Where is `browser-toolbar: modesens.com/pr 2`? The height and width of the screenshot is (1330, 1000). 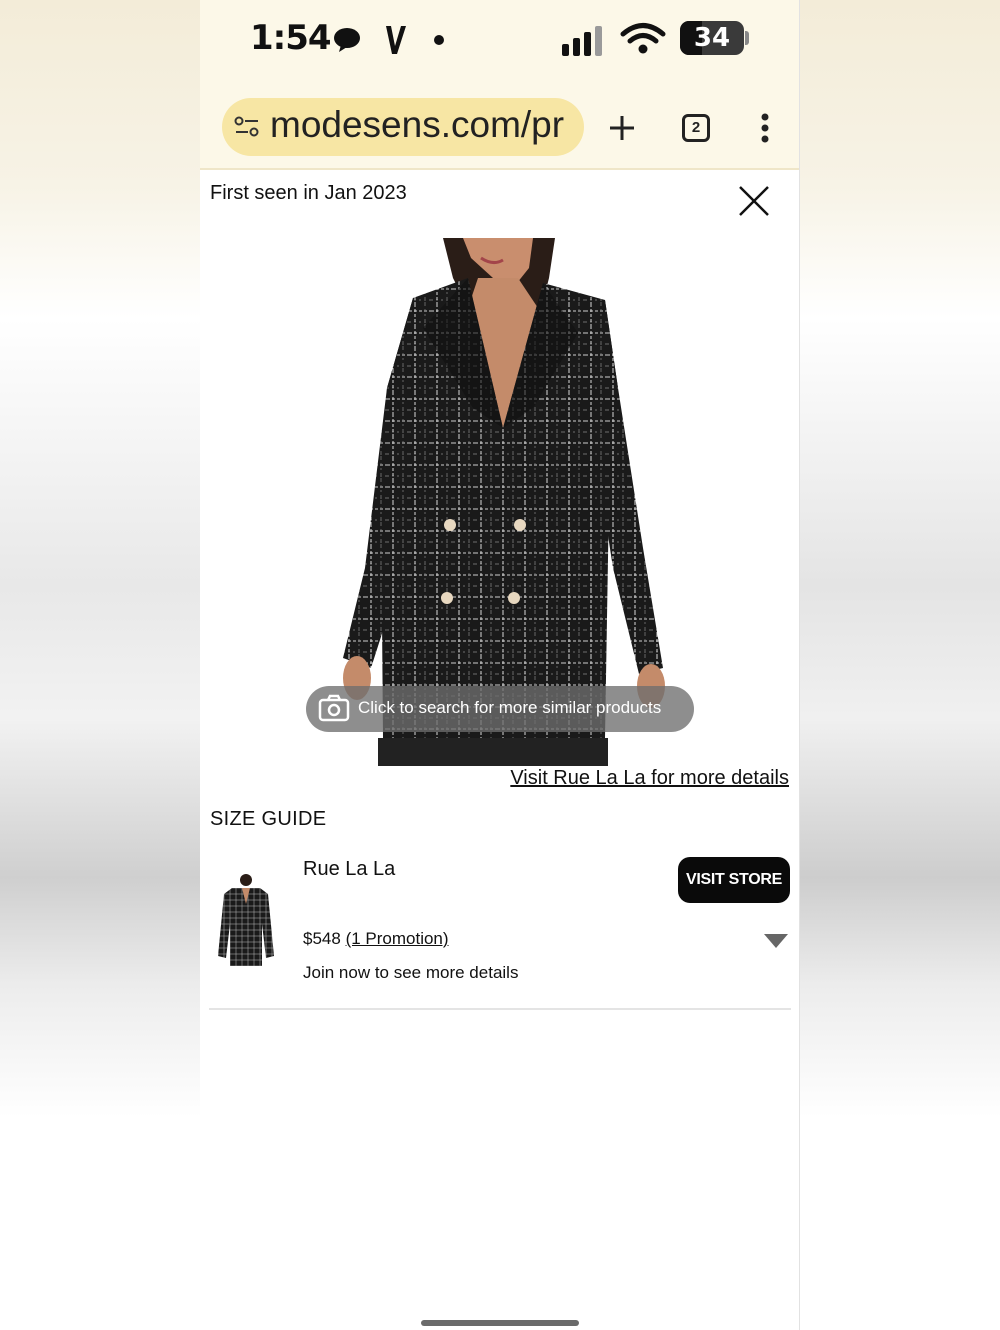
browser-toolbar: modesens.com/pr 2 is located at coordinates (499, 131).